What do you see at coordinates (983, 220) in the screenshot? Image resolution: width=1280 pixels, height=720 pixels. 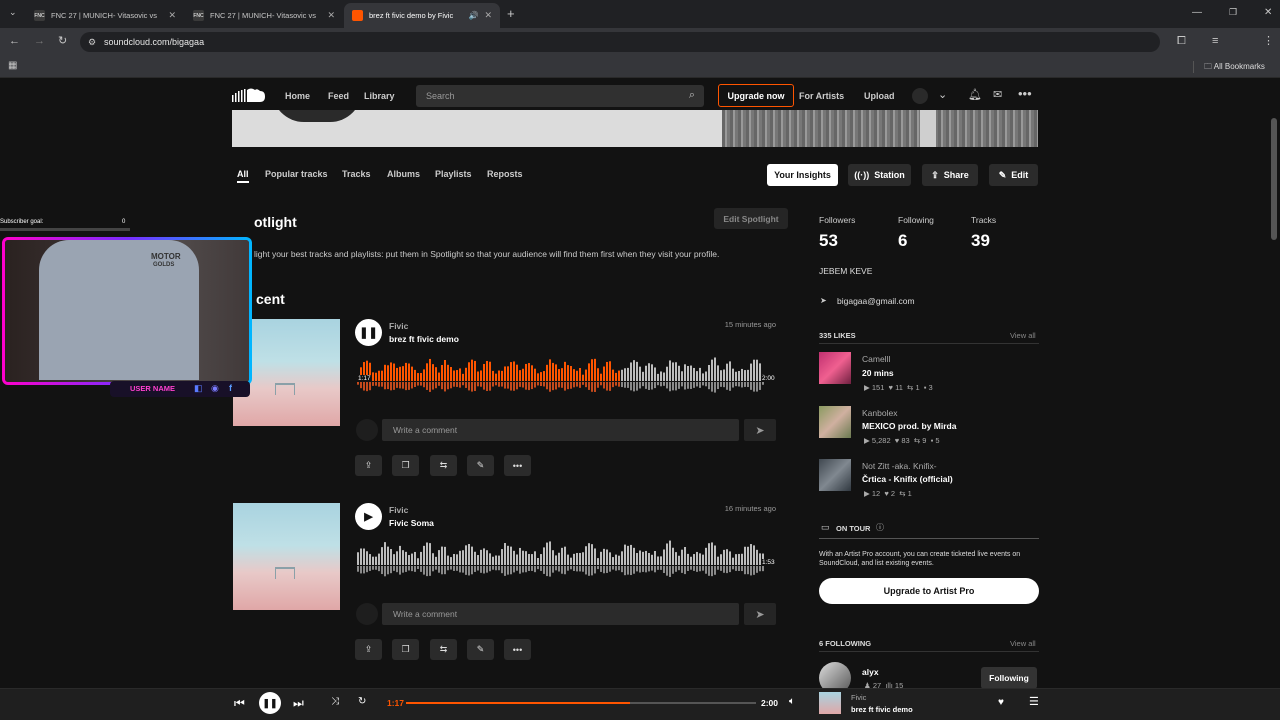 I see `tracks-label: Tracks` at bounding box center [983, 220].